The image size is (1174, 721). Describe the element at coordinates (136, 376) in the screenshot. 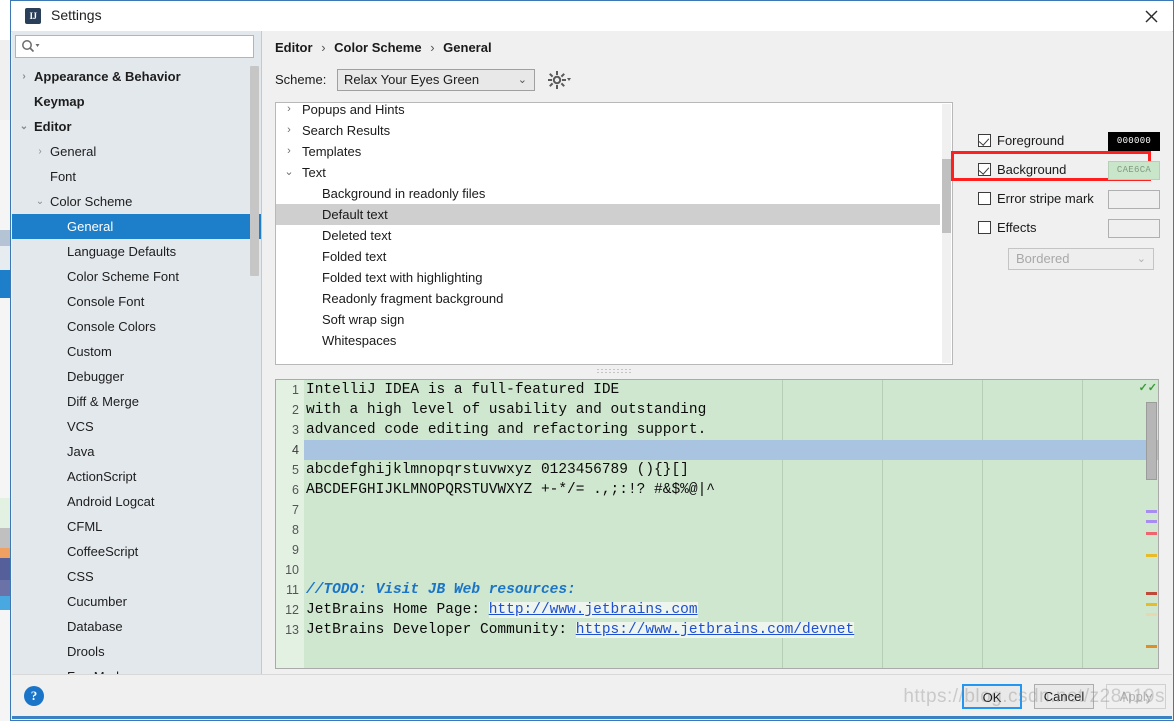

I see `sidebar-item-debugger: Debugger` at that location.